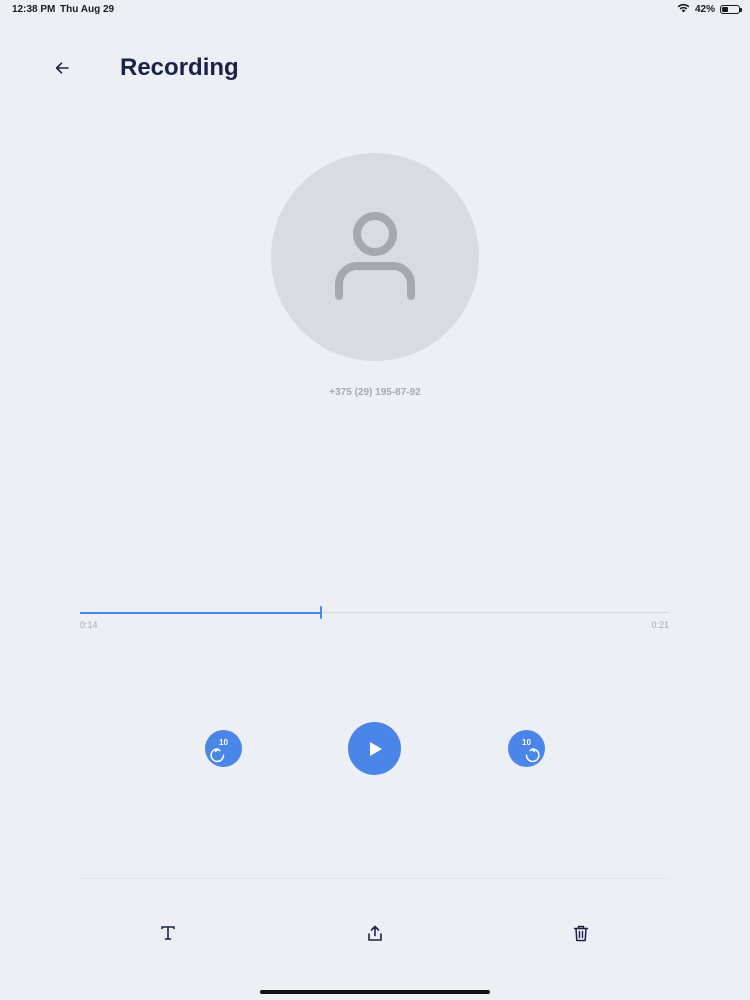  I want to click on skip-forward-10-button: 10, so click(526, 748).